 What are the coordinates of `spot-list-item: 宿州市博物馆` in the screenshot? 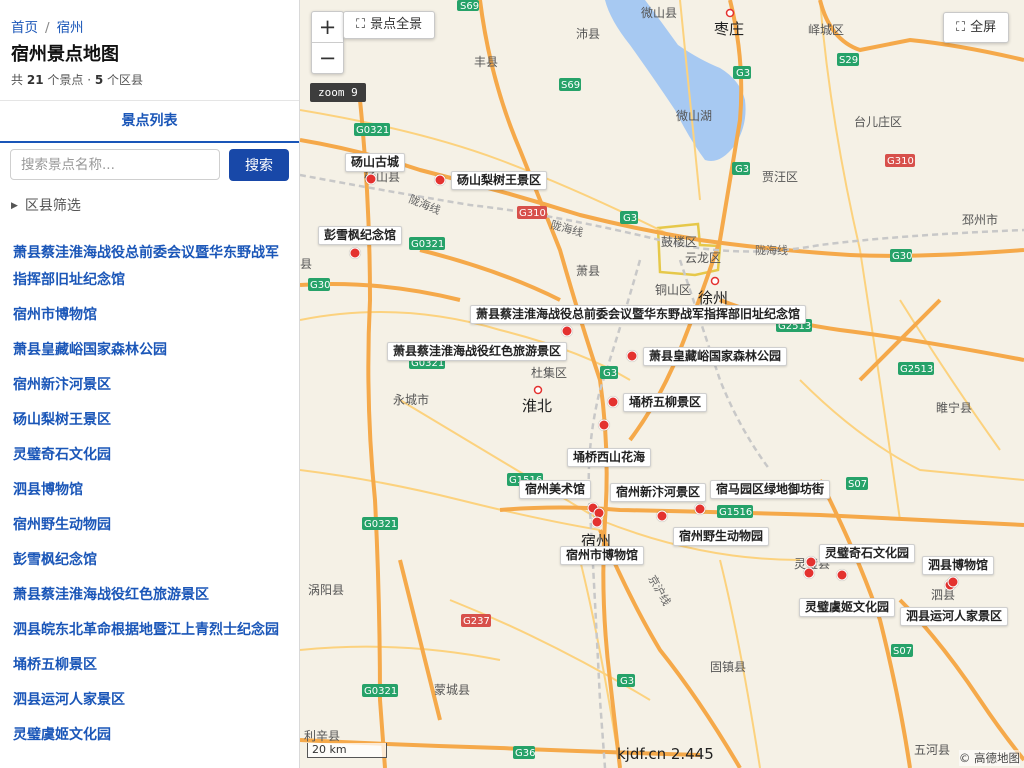 It's located at (149, 315).